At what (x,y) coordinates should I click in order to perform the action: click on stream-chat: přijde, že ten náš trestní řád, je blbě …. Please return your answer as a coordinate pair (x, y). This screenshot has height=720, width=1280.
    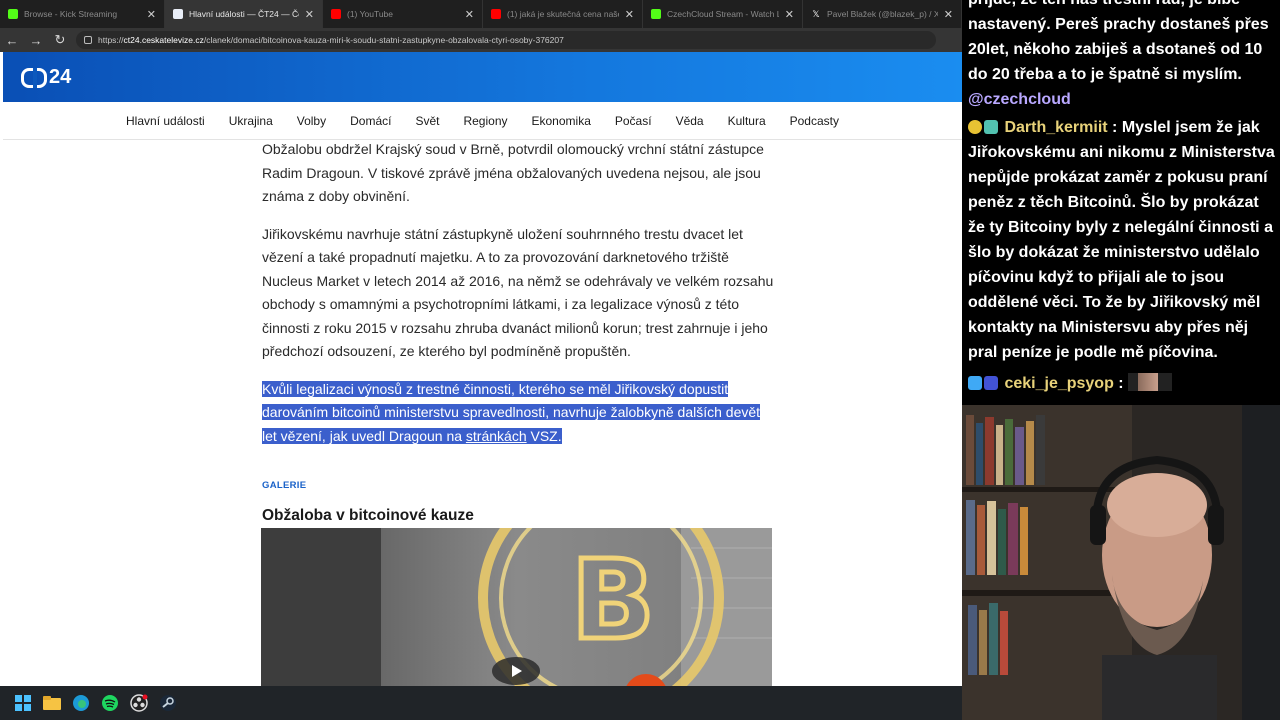
    Looking at the image, I should click on (1121, 202).